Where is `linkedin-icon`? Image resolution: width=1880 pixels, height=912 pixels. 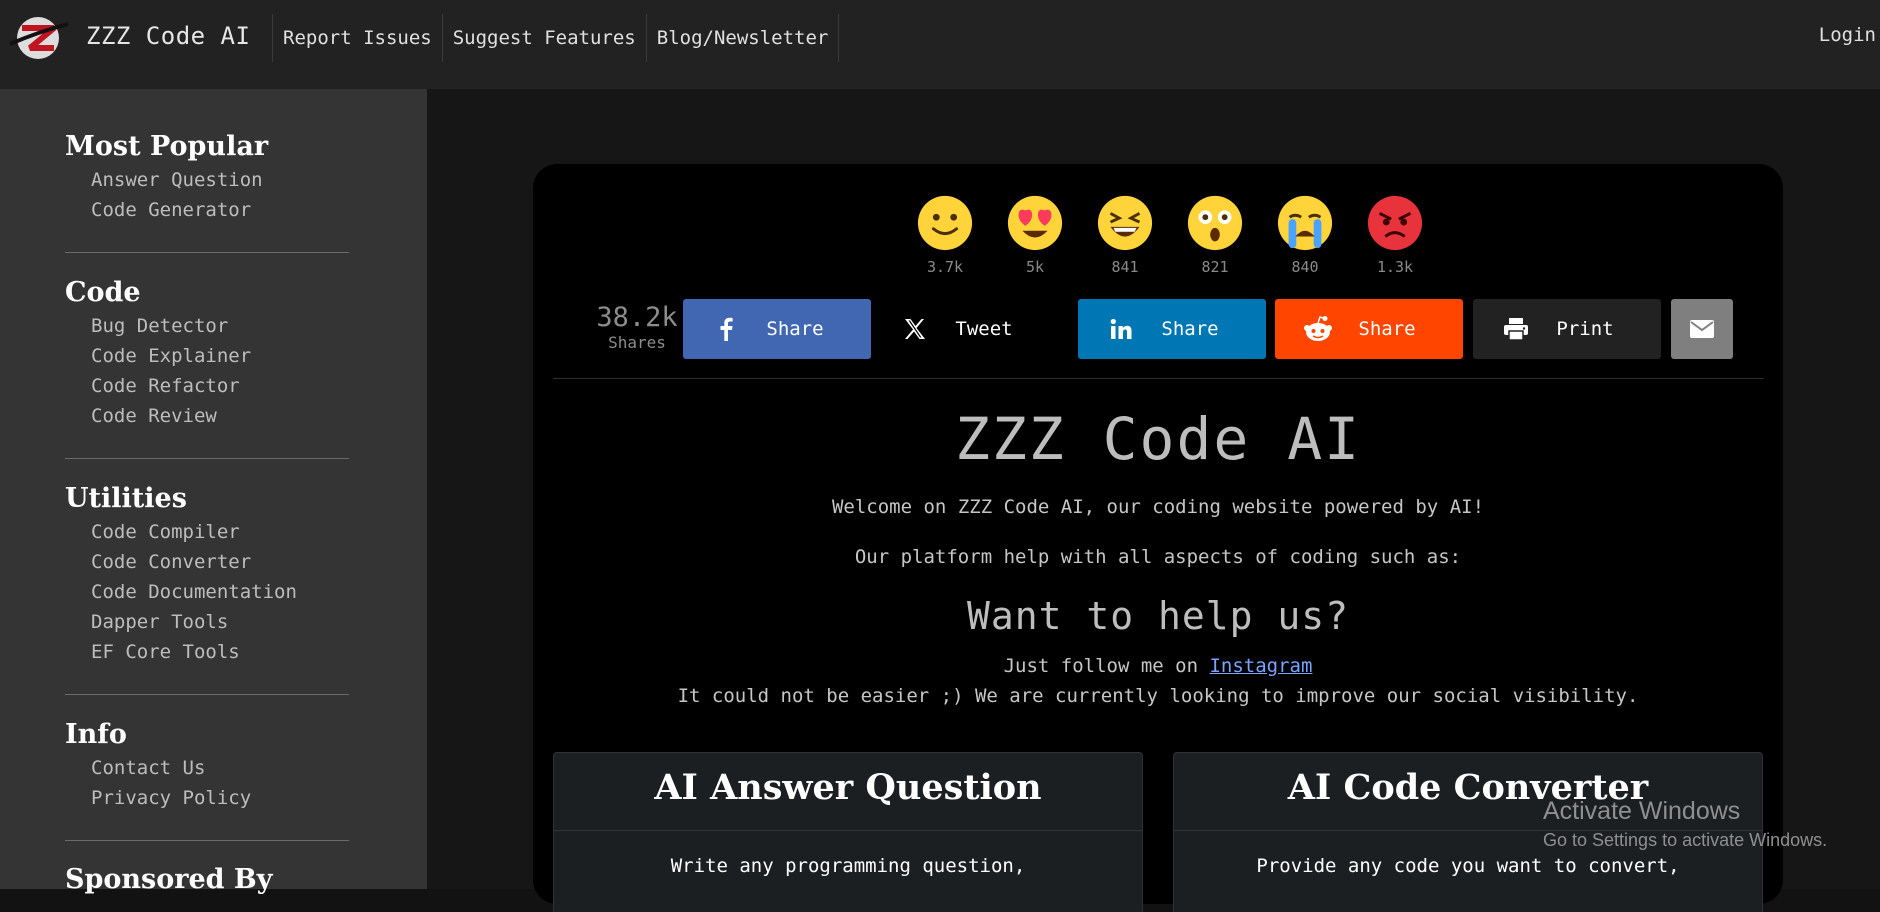
linkedin-icon is located at coordinates (1121, 329).